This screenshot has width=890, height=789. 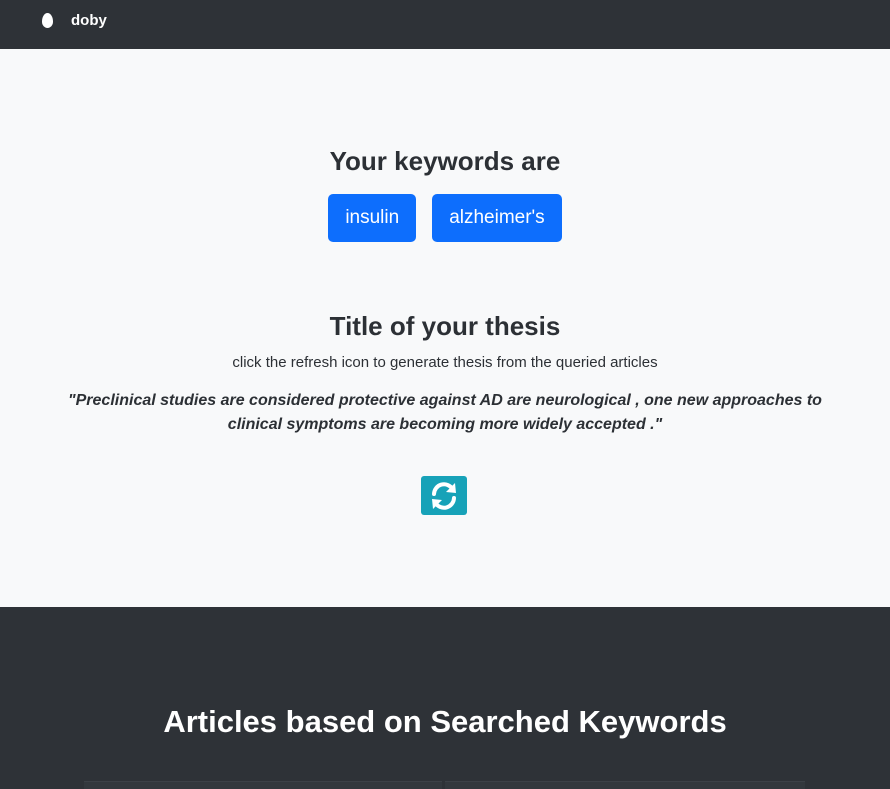 I want to click on keywords-heading: Your keywords are, so click(x=445, y=161).